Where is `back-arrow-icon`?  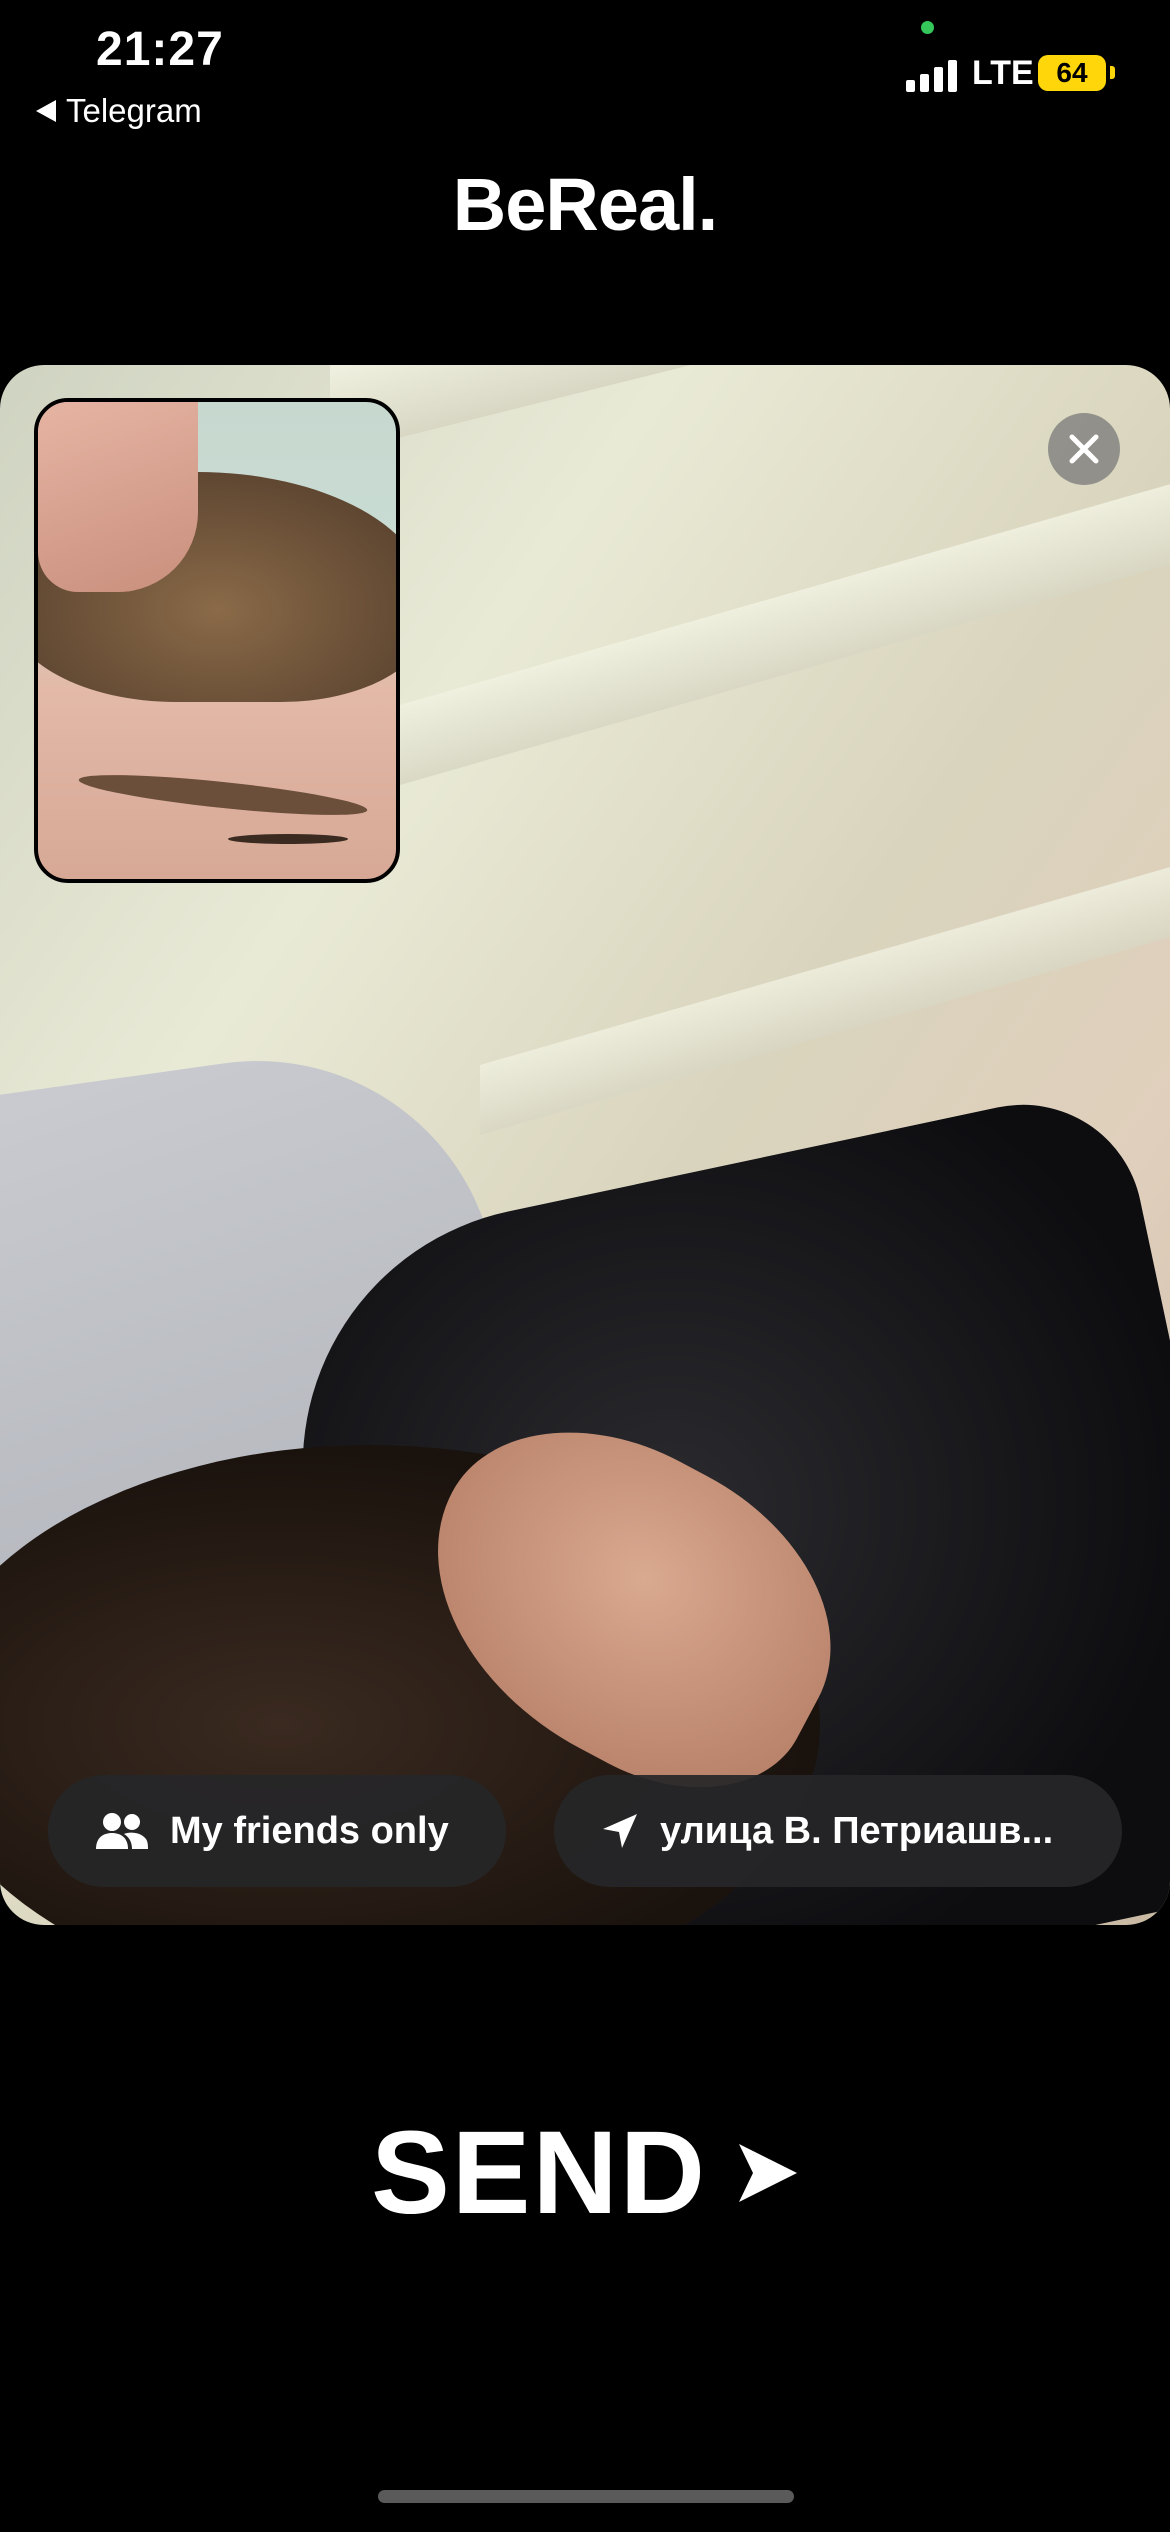
back-arrow-icon is located at coordinates (46, 111).